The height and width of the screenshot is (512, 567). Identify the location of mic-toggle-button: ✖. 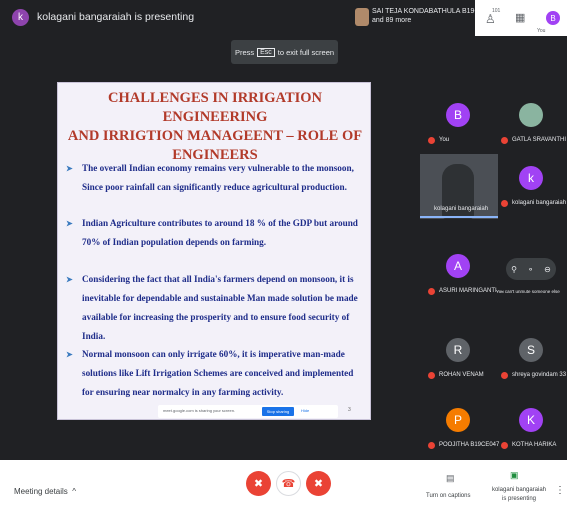
(258, 483).